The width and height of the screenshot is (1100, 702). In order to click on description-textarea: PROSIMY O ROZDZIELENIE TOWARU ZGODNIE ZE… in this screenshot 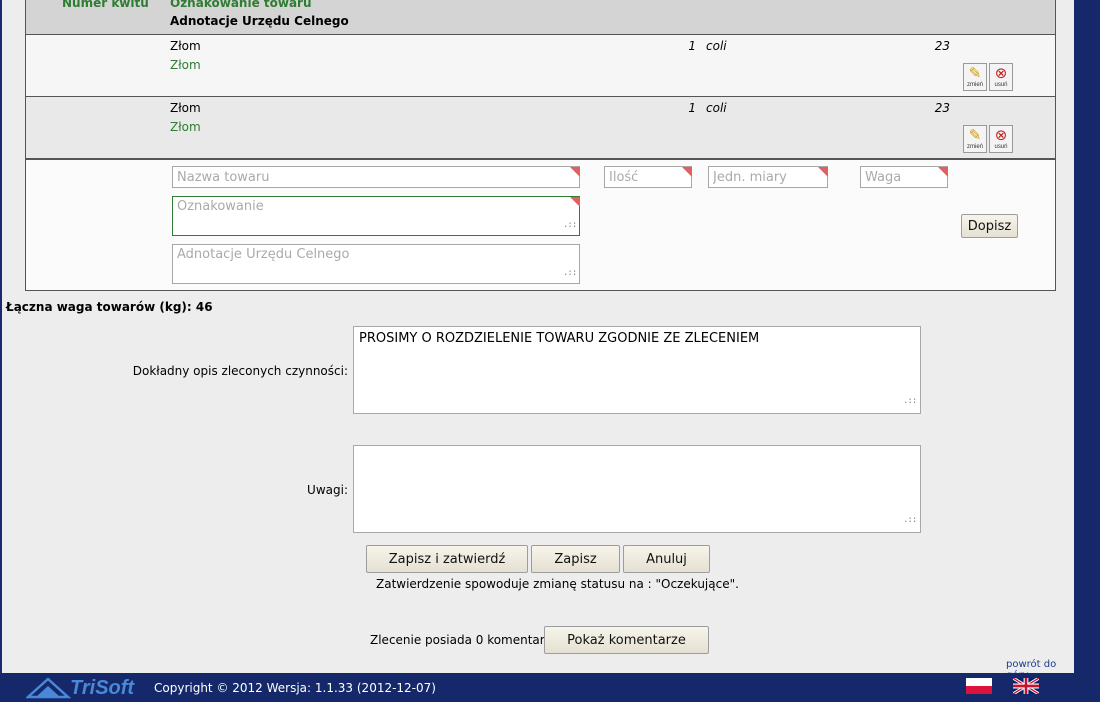, I will do `click(637, 370)`.